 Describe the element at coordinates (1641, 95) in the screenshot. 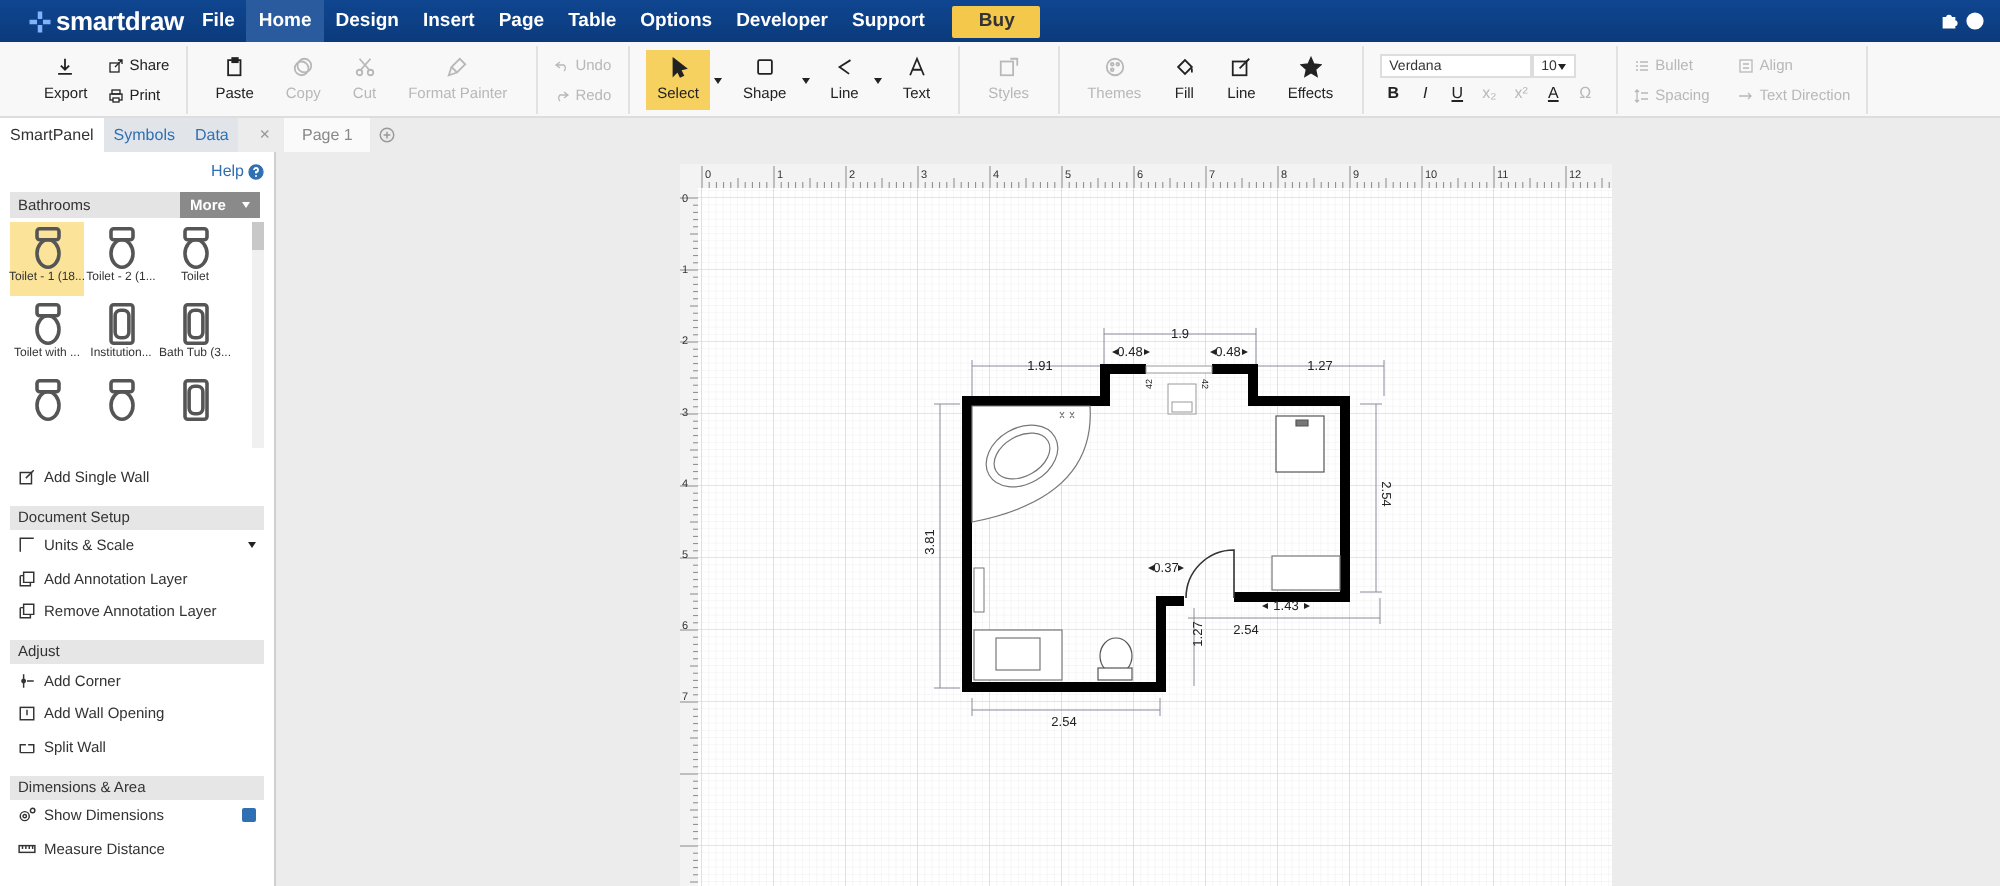

I see `spacing-icon` at that location.